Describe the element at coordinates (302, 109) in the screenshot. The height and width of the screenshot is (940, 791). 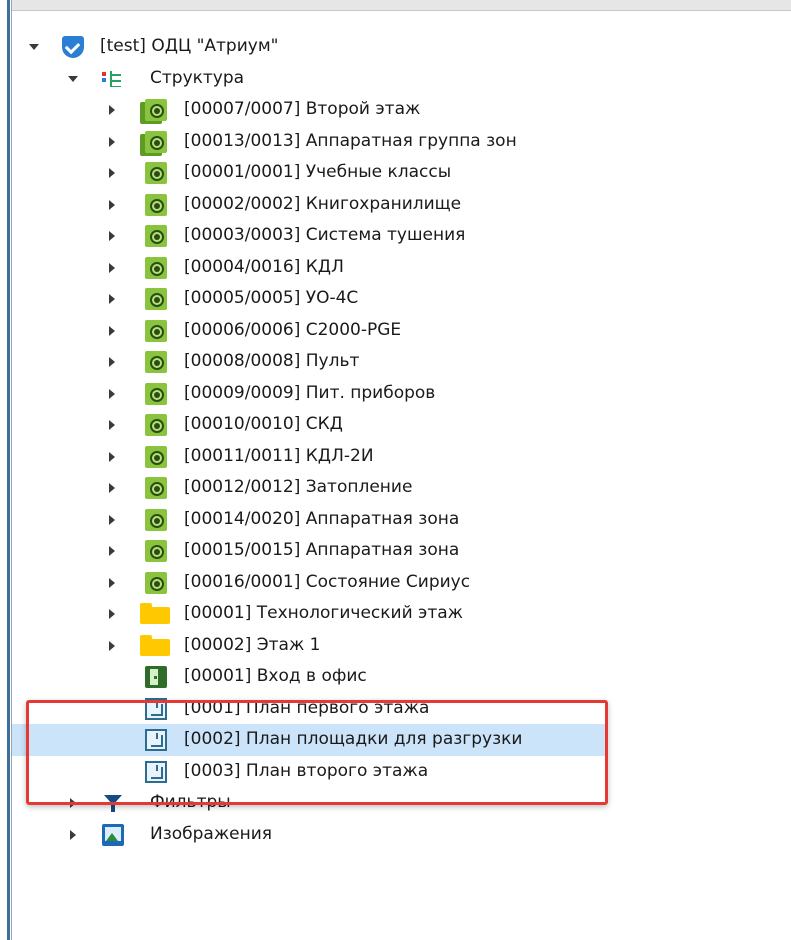
I see `tree-node-label: [00007/0007] Второй этаж` at that location.